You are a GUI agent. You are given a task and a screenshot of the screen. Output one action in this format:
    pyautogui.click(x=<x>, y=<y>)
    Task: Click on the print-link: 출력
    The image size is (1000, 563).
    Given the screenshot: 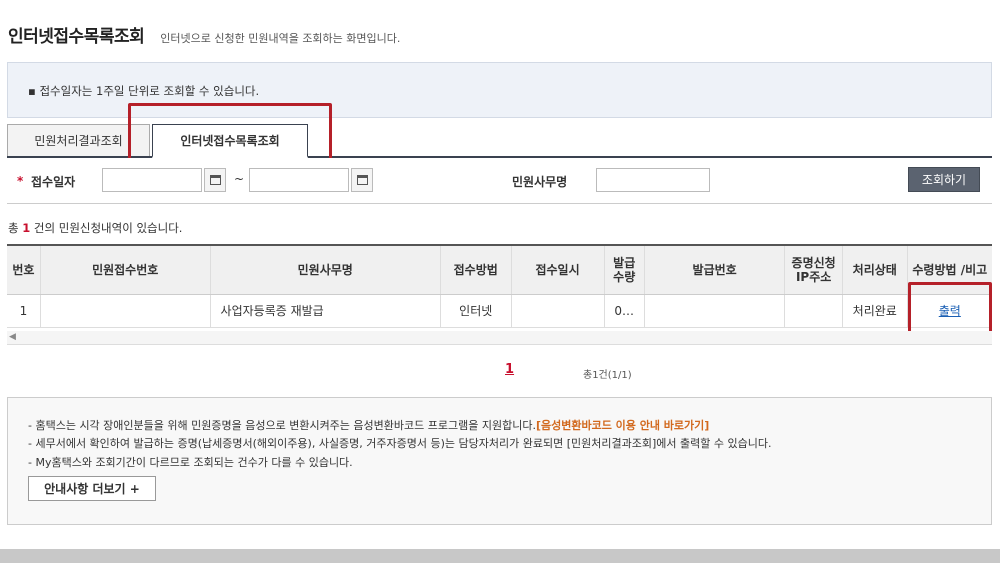 What is the action you would take?
    pyautogui.click(x=950, y=311)
    